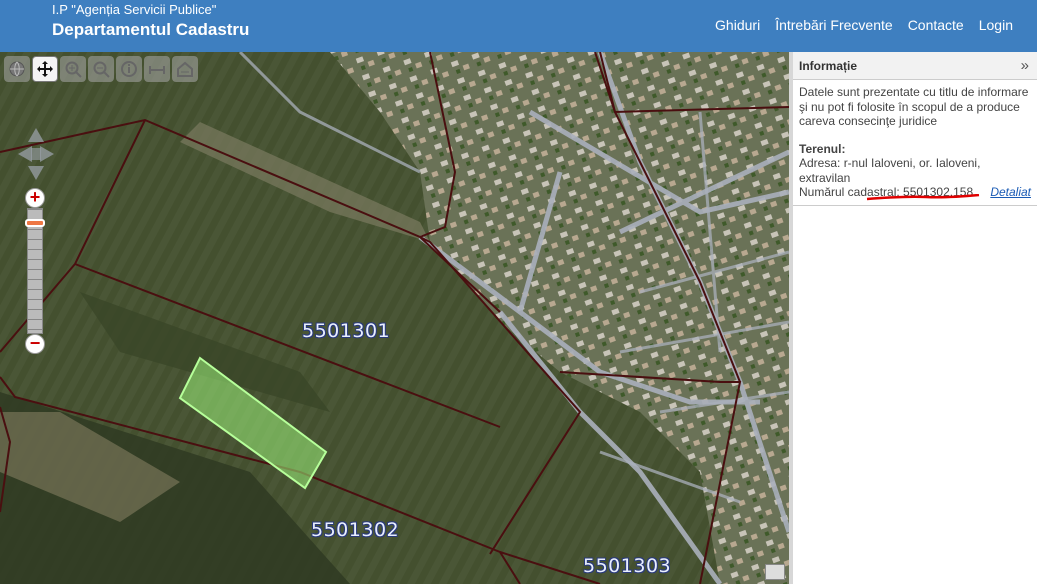 This screenshot has height=584, width=1037. I want to click on home-icon, so click(185, 69).